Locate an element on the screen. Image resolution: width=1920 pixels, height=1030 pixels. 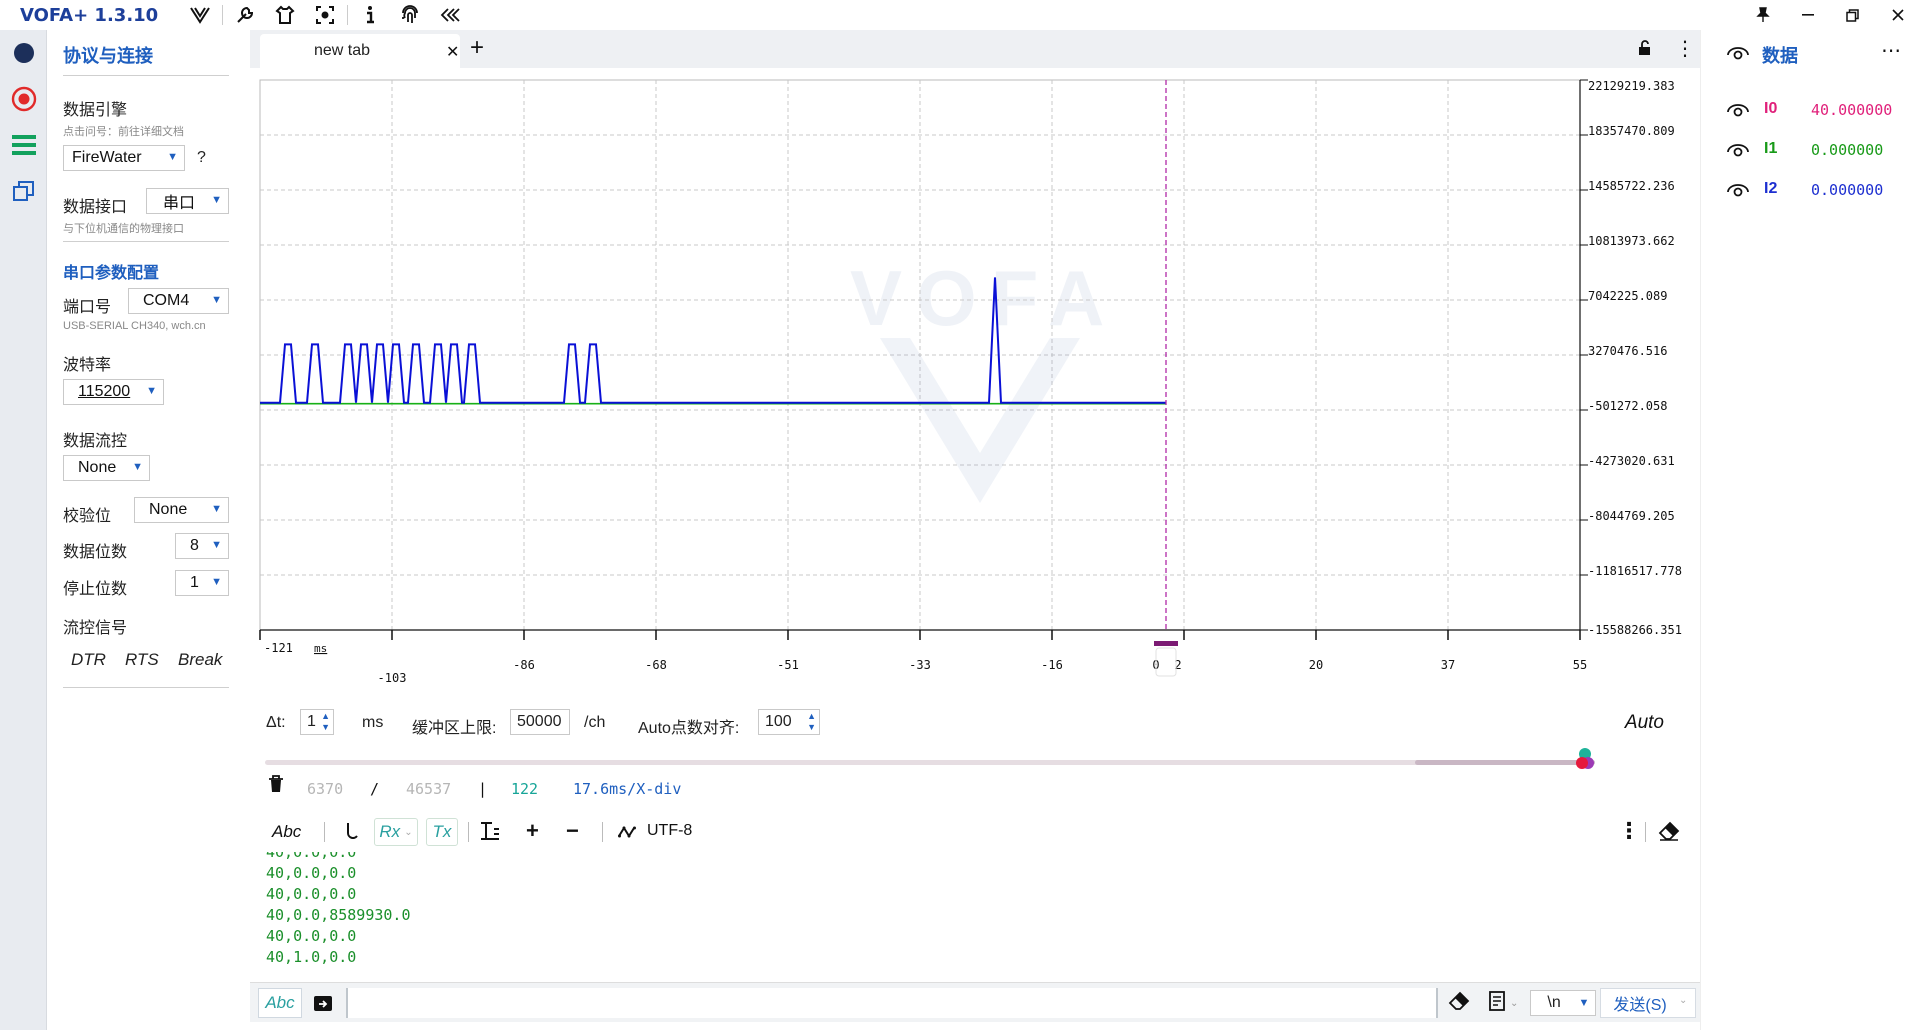
break-button: Break is located at coordinates (200, 660).